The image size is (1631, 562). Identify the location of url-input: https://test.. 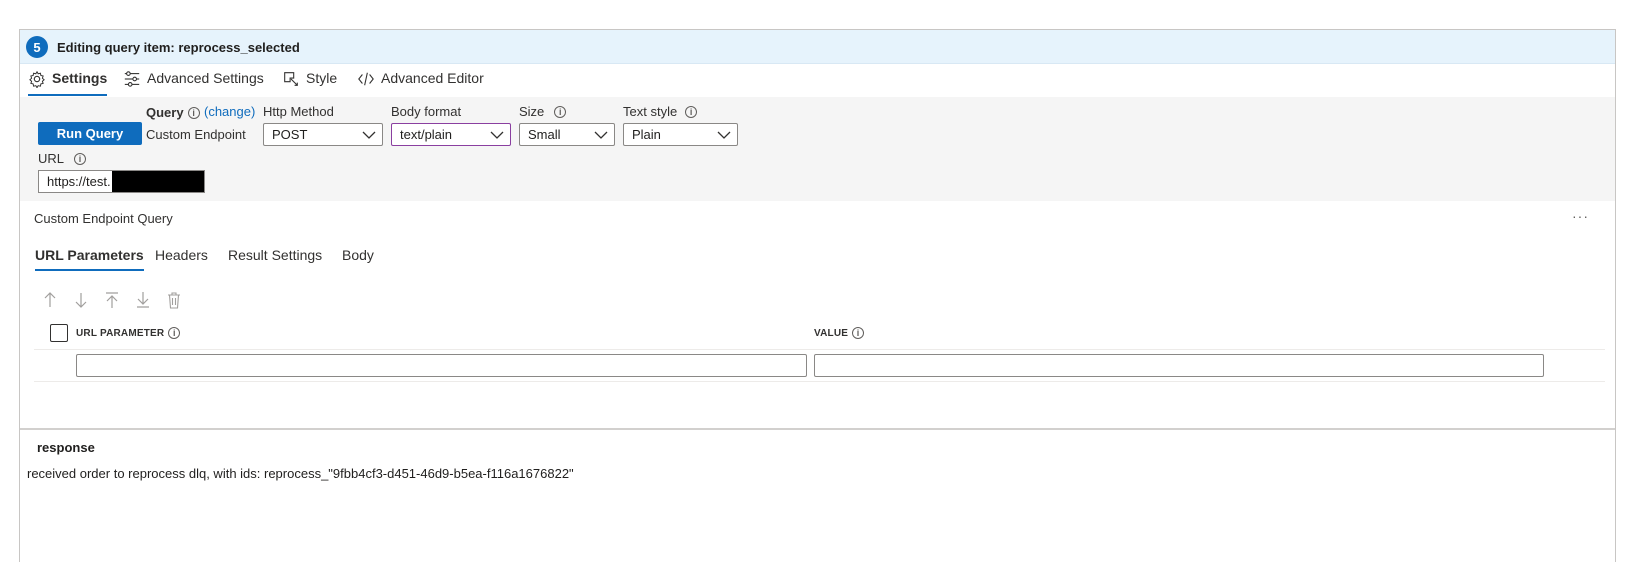
(121, 181).